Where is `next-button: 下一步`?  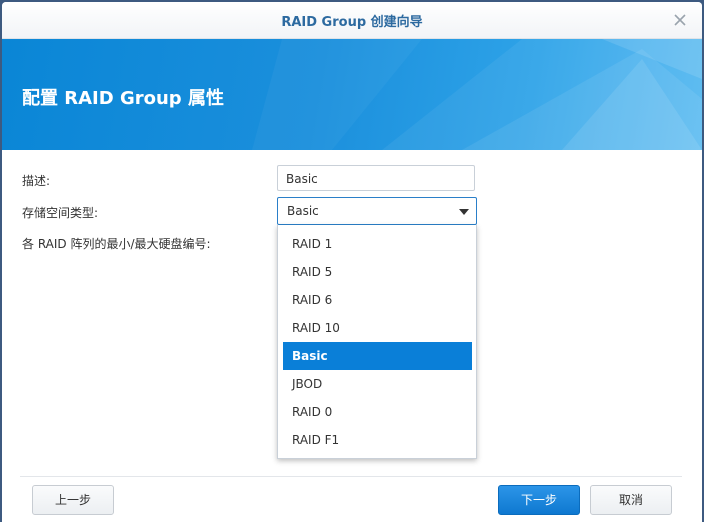 next-button: 下一步 is located at coordinates (539, 500).